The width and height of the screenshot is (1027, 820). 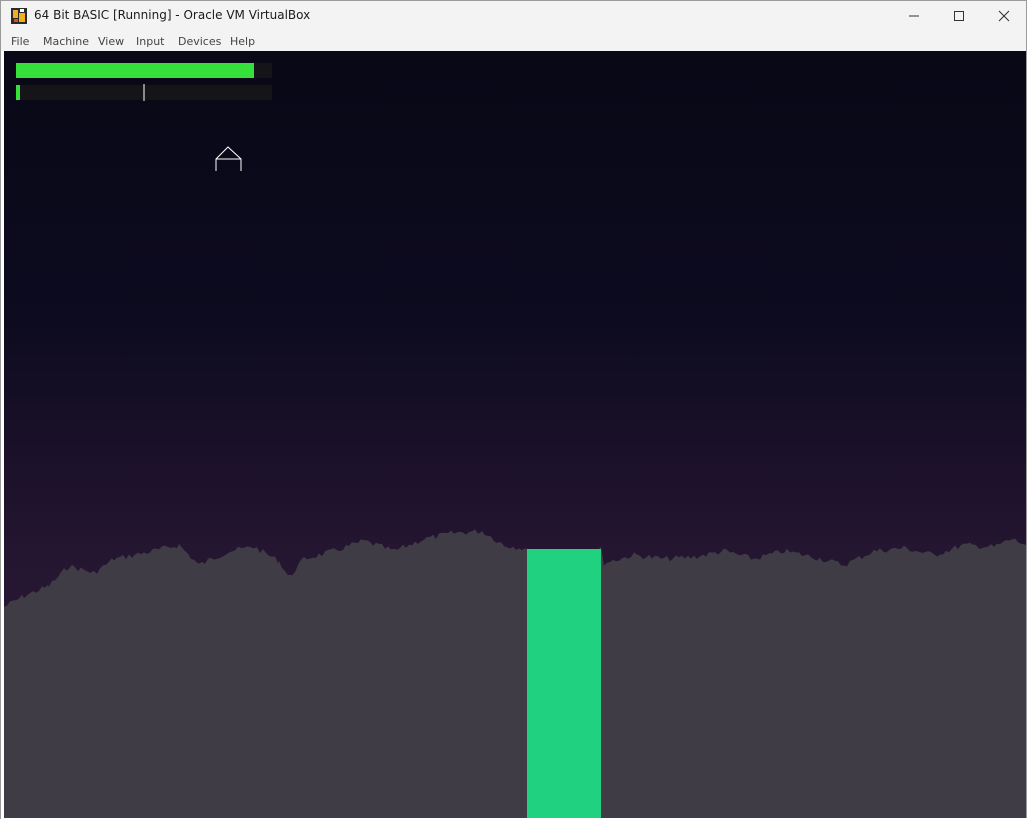 I want to click on maximize-button, so click(x=959, y=16).